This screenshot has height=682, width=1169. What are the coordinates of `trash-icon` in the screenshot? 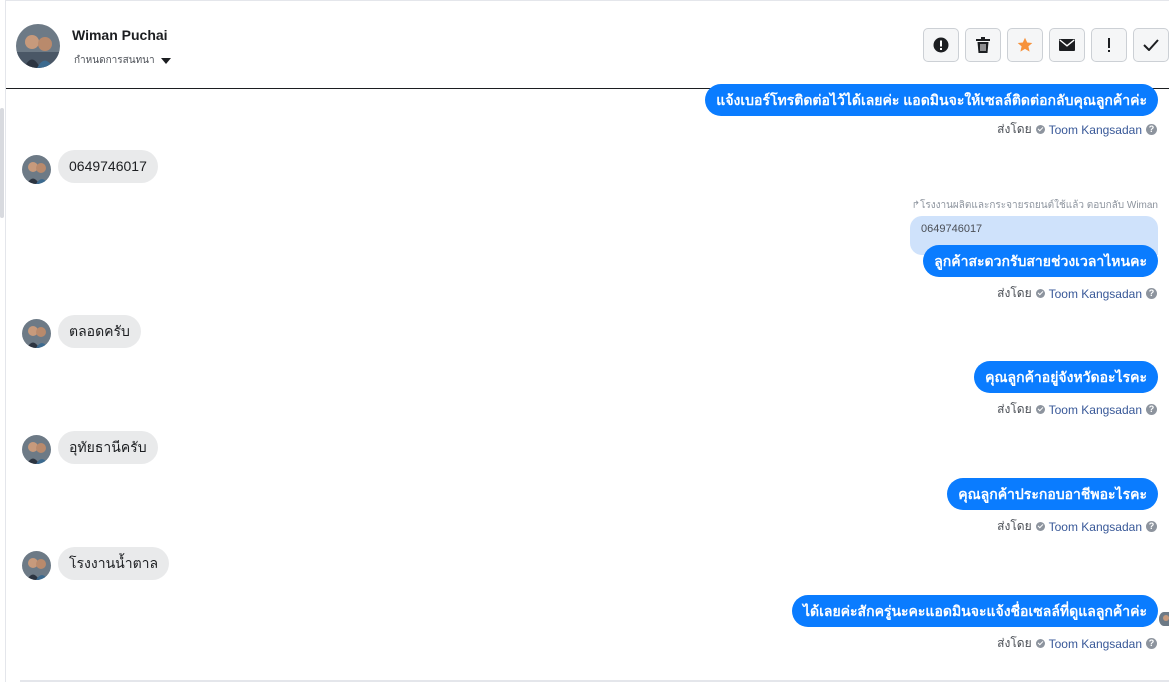 It's located at (983, 45).